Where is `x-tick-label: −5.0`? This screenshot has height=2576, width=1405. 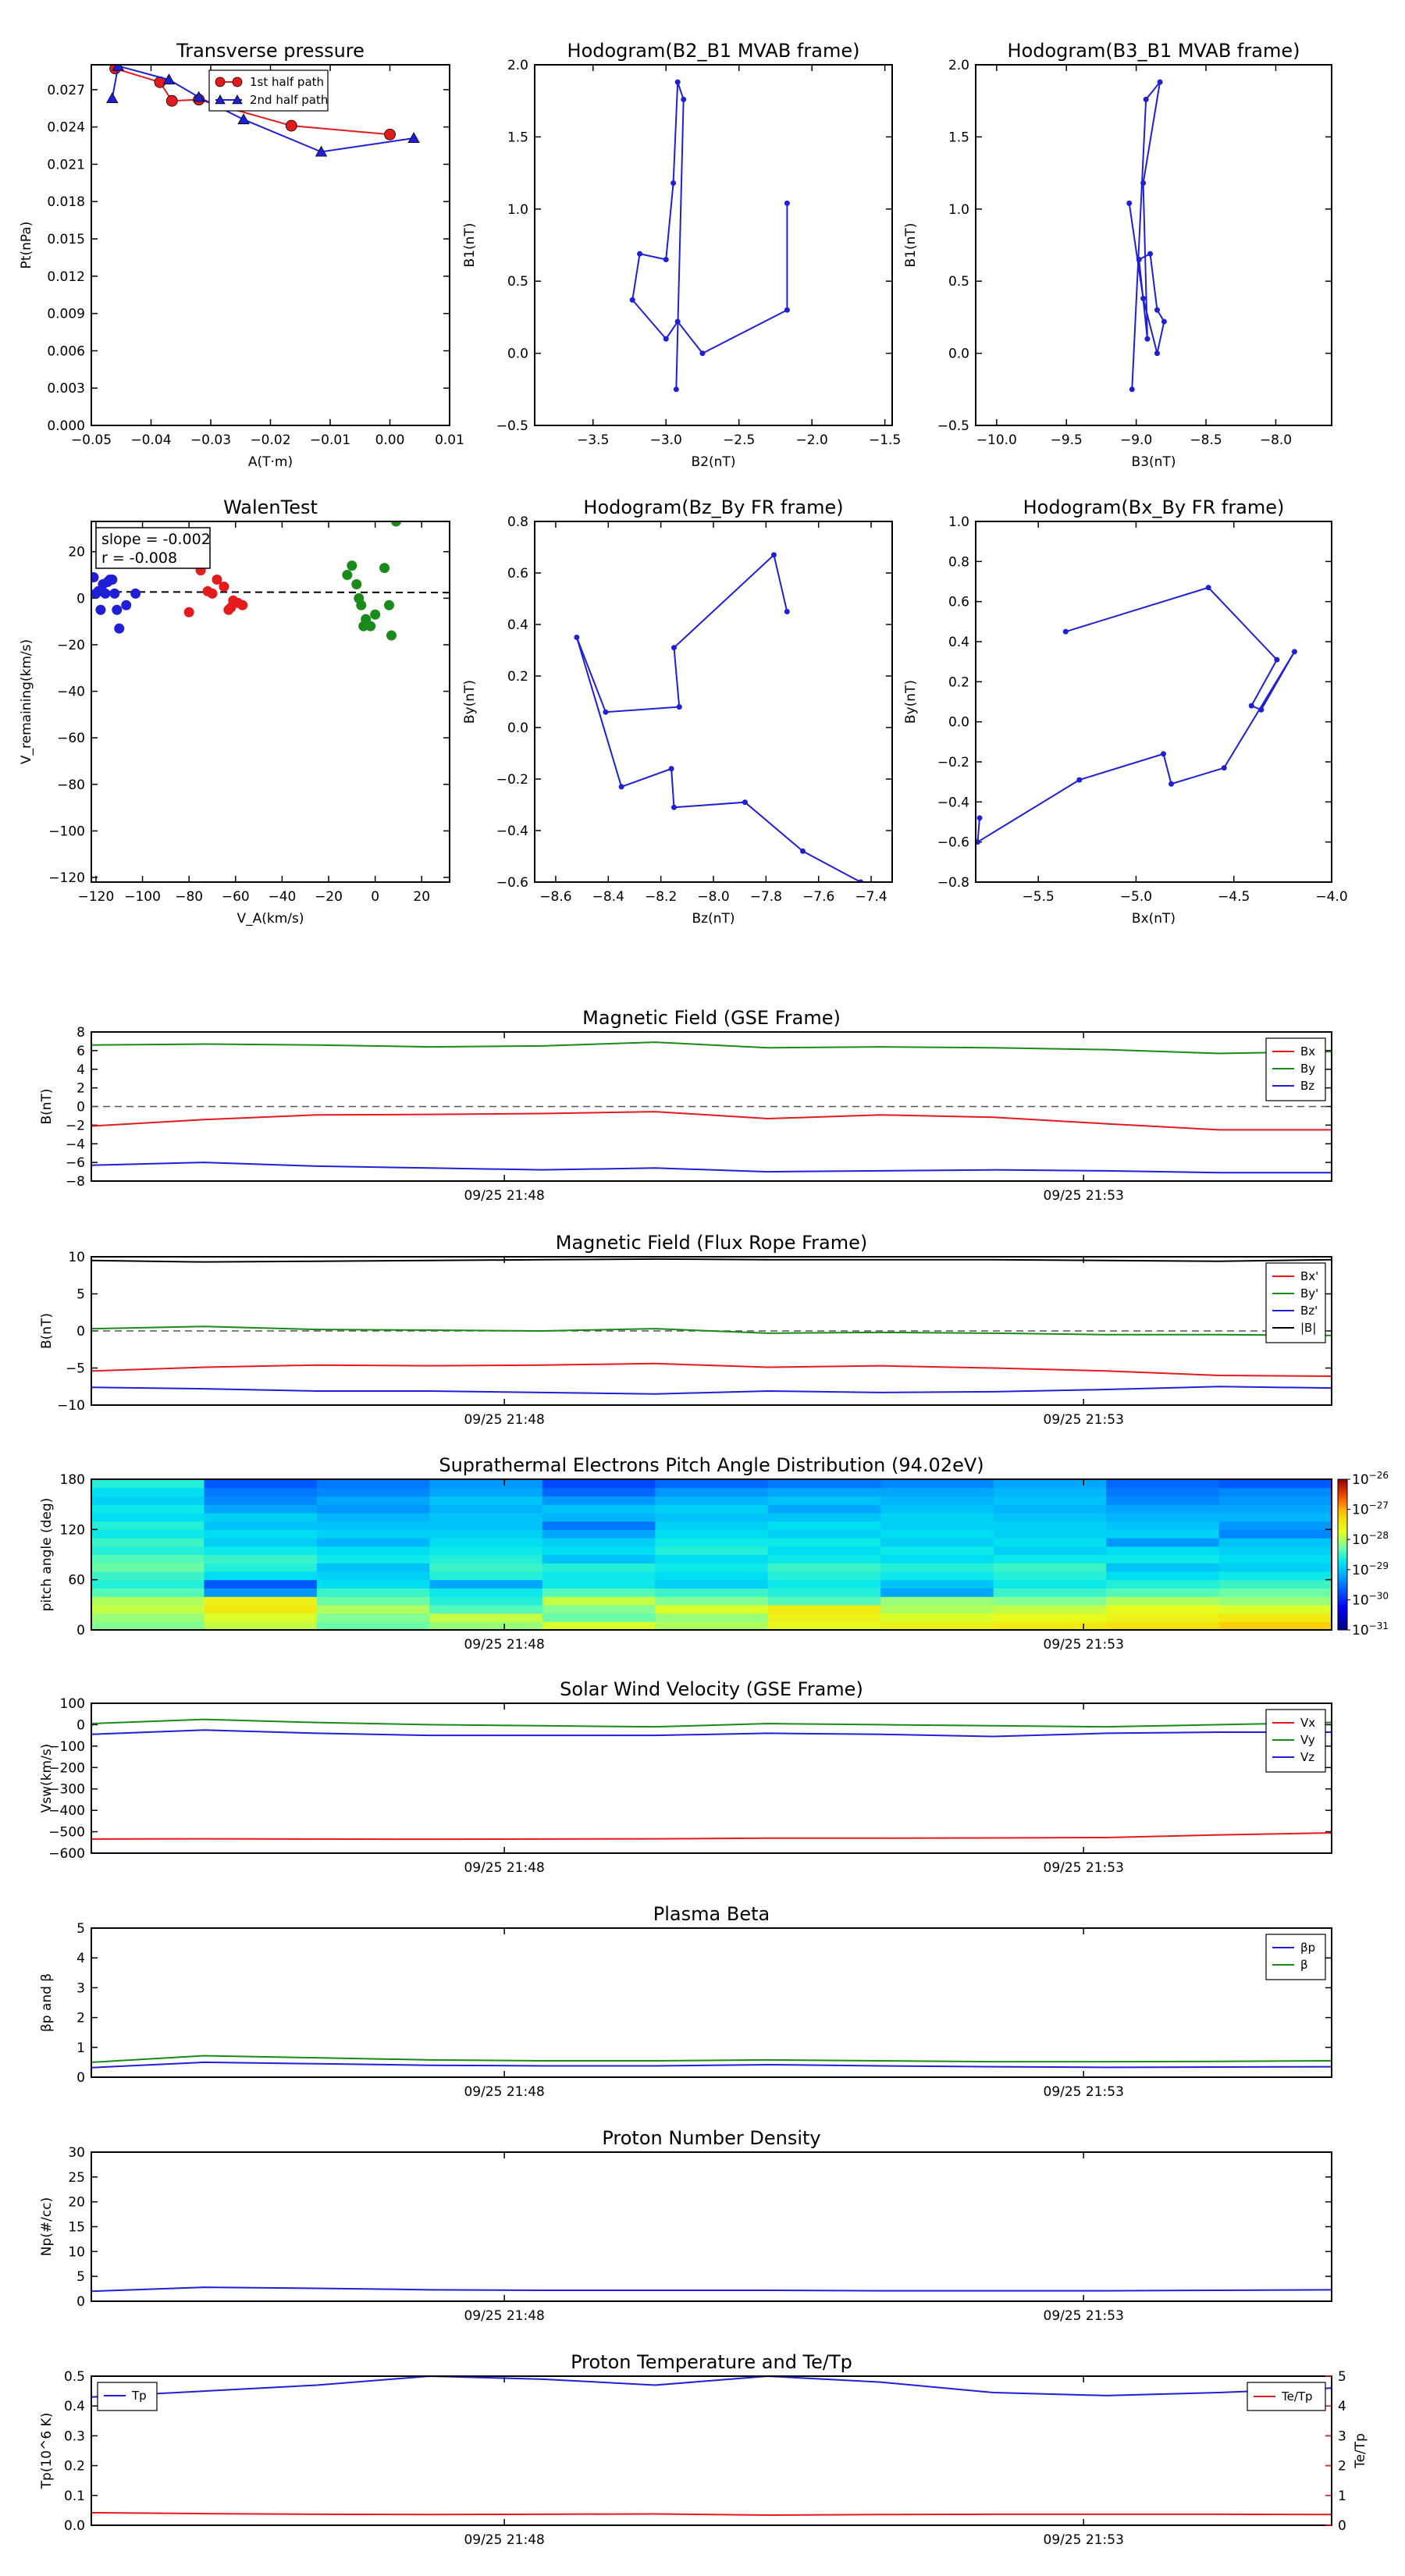 x-tick-label: −5.0 is located at coordinates (1136, 897).